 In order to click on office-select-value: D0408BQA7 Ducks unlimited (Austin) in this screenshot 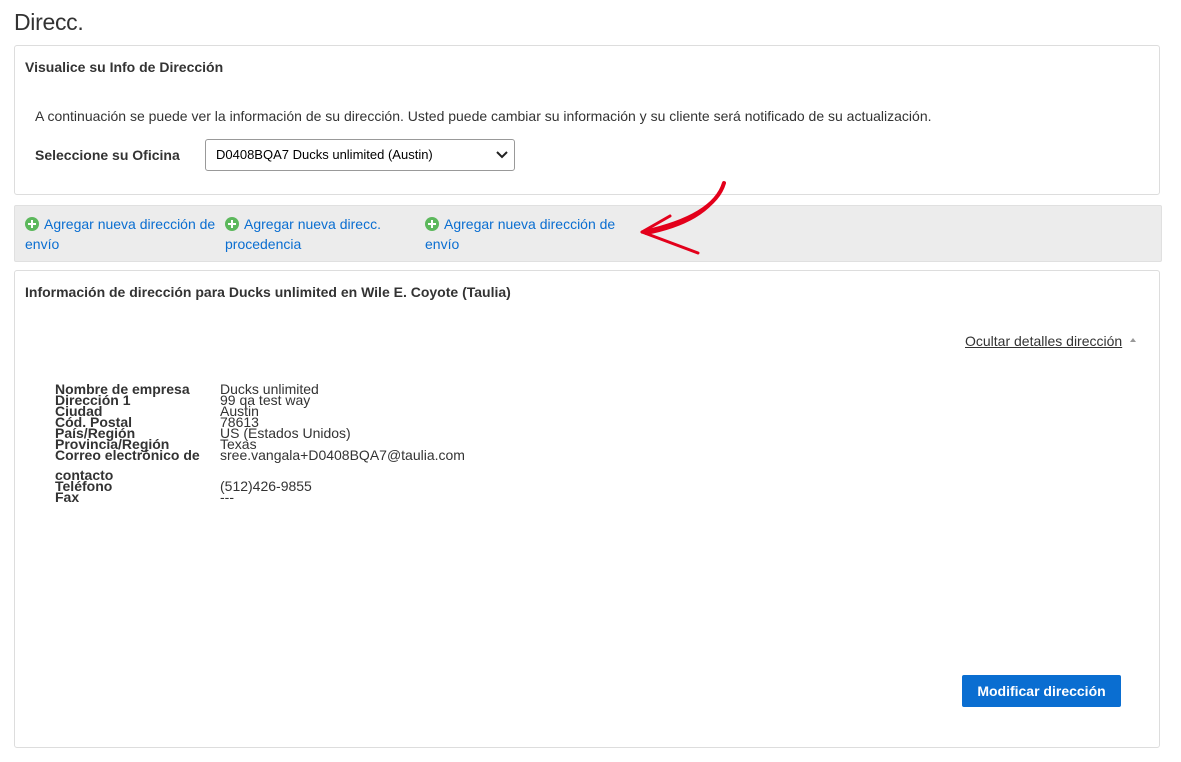, I will do `click(324, 154)`.